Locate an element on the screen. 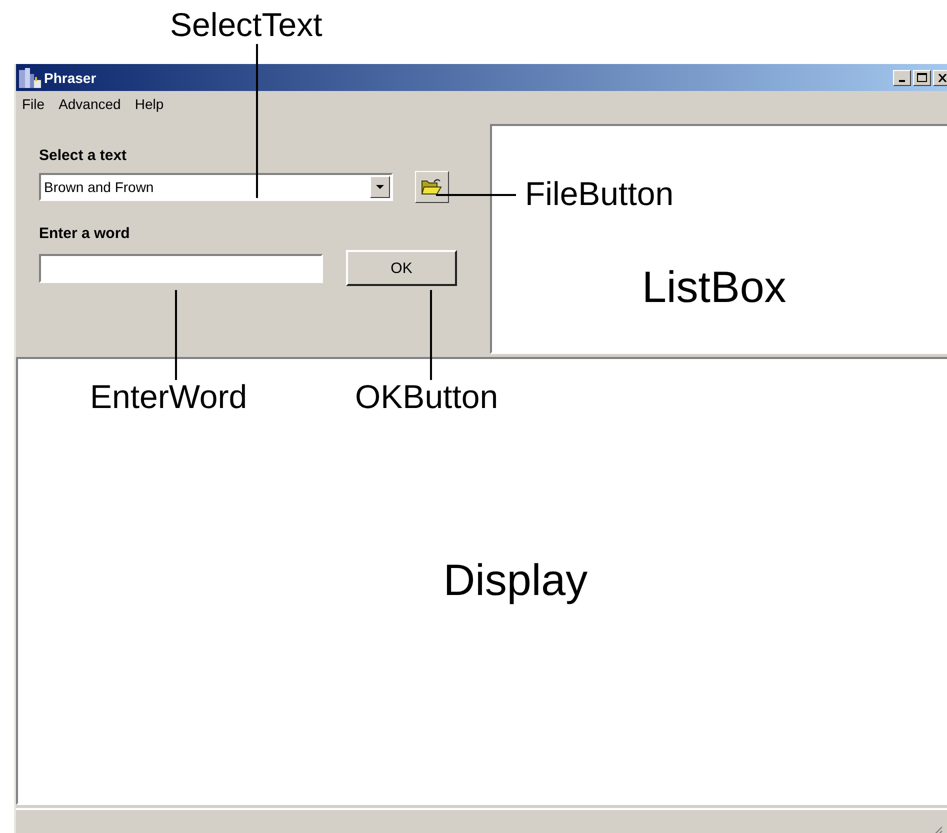 The height and width of the screenshot is (833, 947). maximize-button is located at coordinates (922, 78).